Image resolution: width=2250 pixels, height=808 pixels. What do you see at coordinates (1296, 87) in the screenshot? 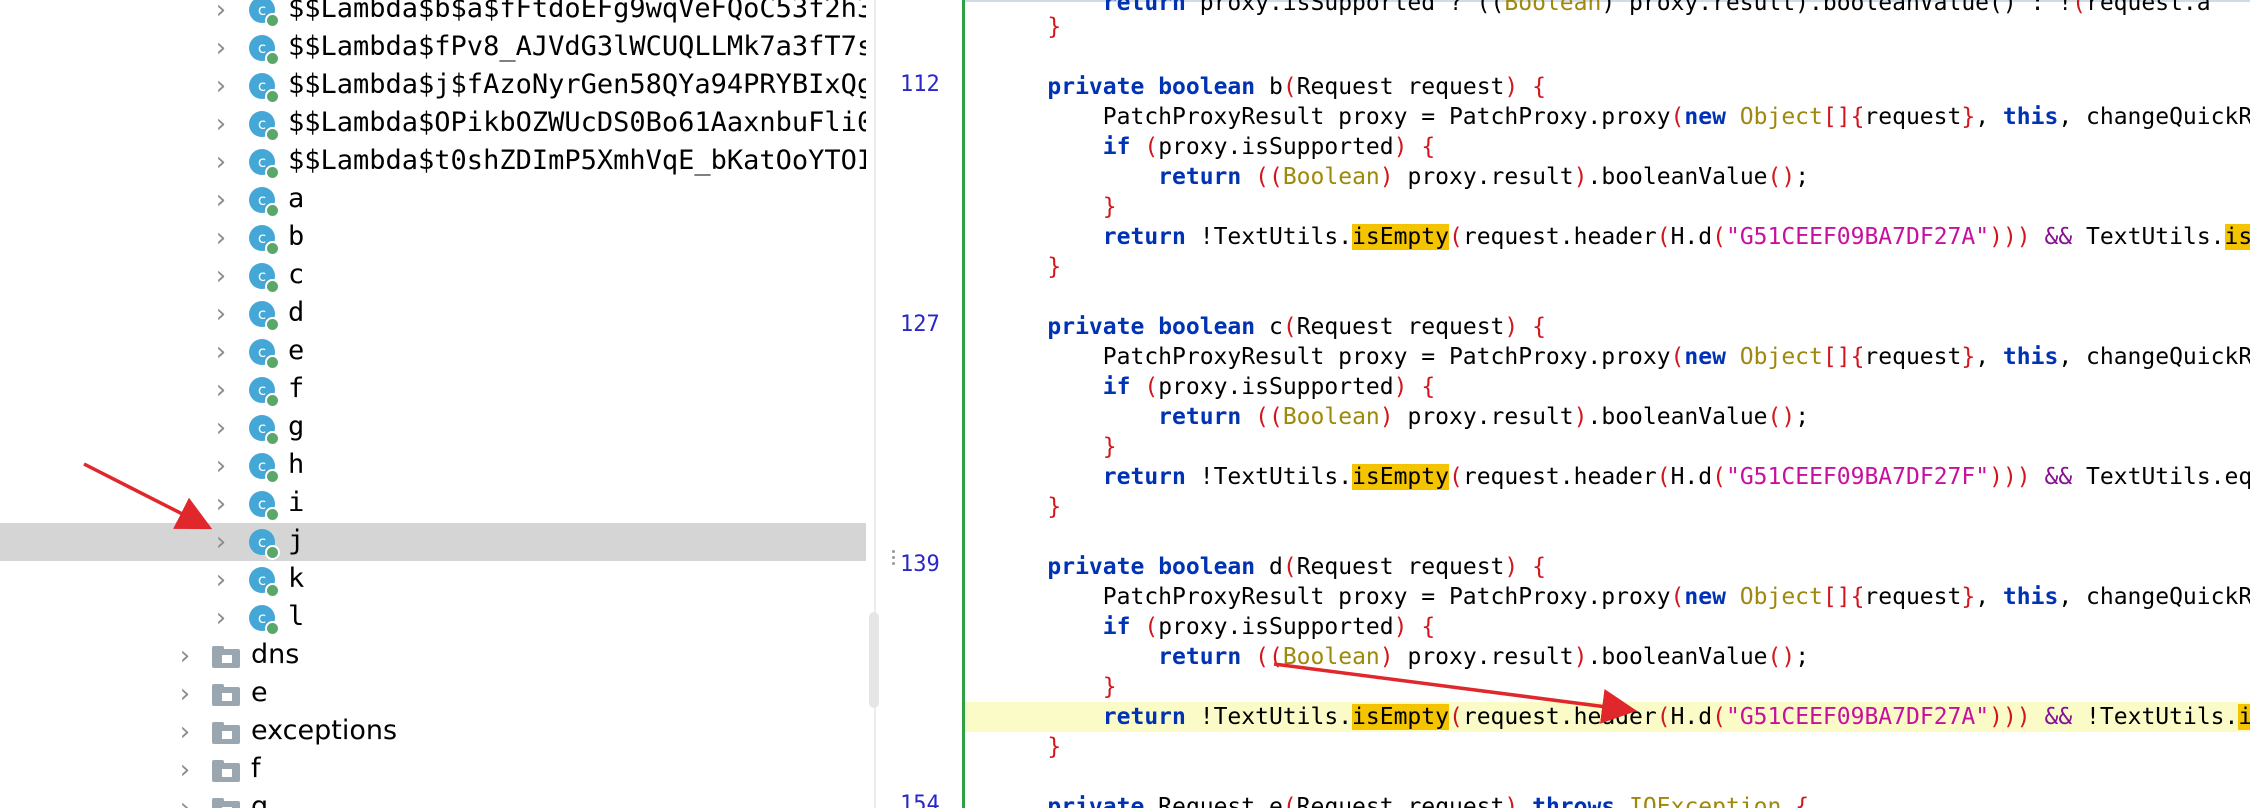
I see `code-line: private boolean b(Request request) {` at bounding box center [1296, 87].